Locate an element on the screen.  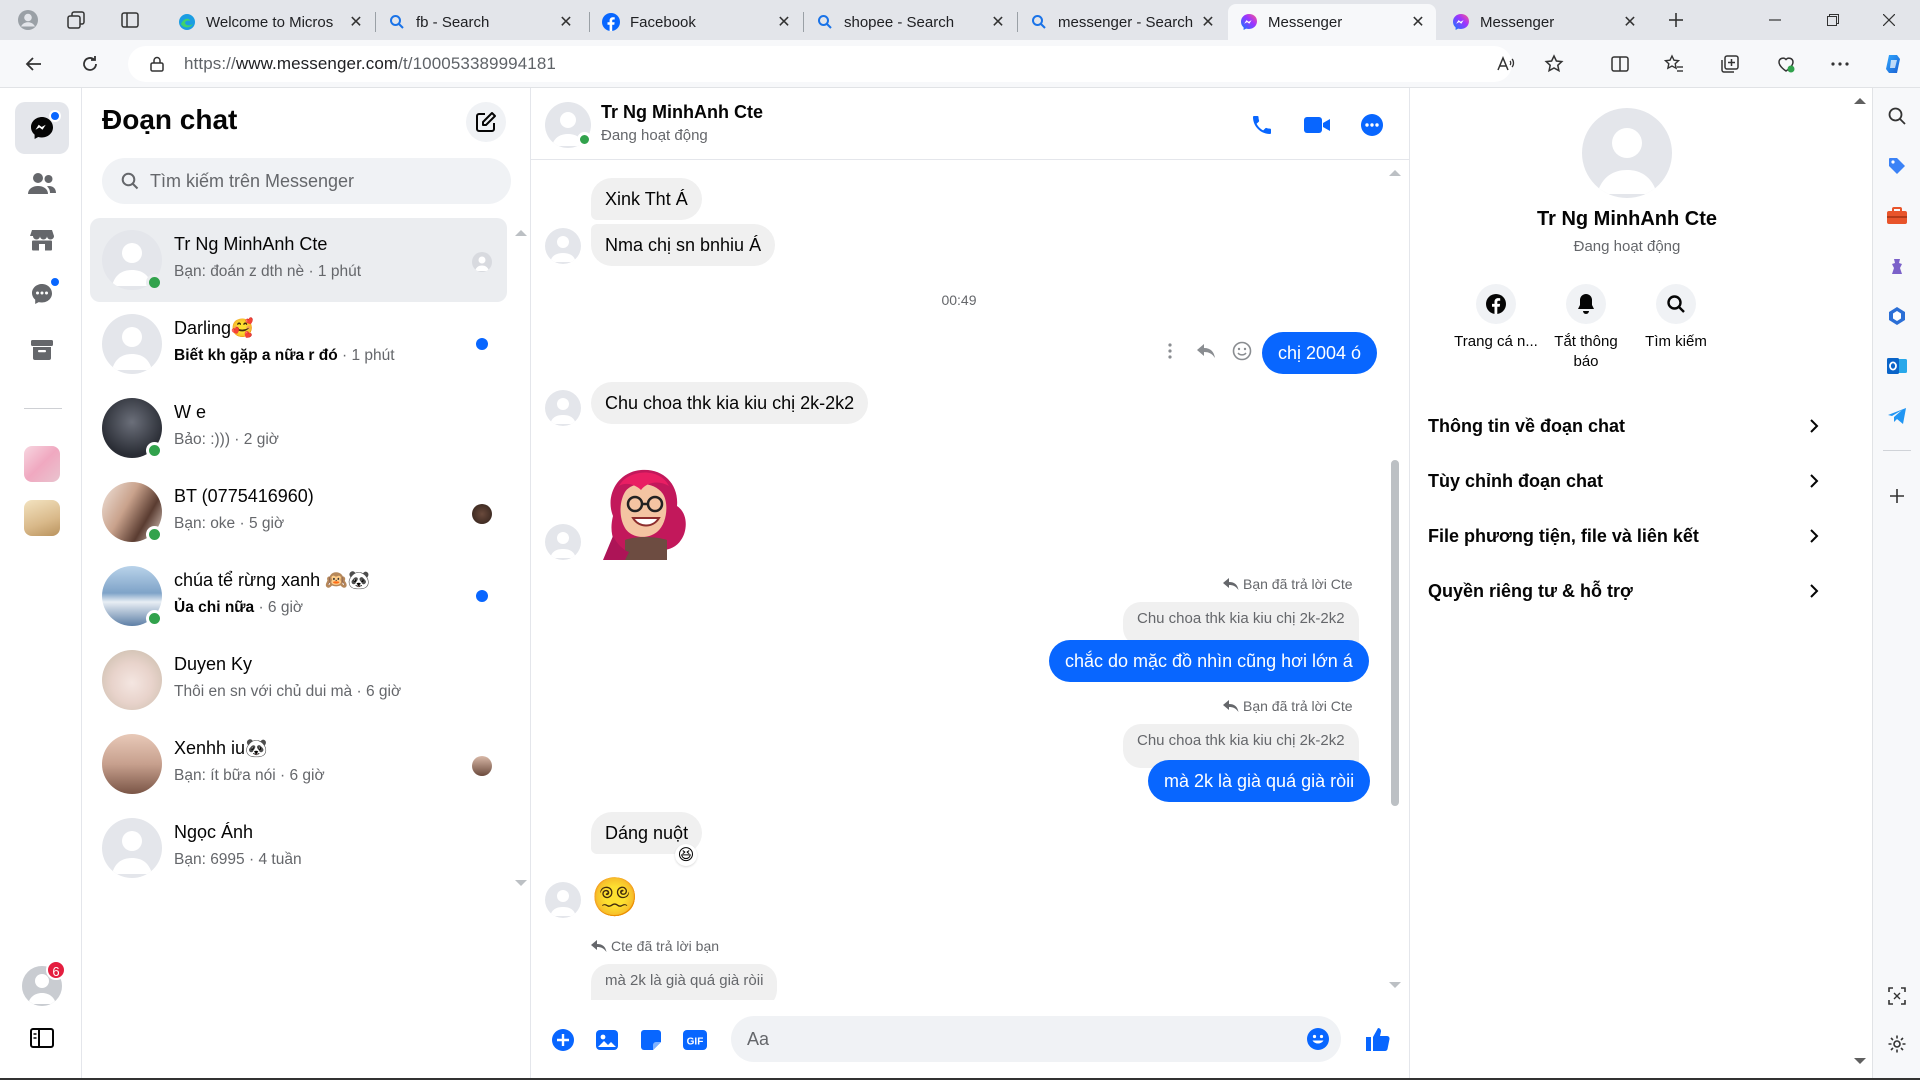
tab-messenger-active: Messenger ✕ is located at coordinates (1332, 22).